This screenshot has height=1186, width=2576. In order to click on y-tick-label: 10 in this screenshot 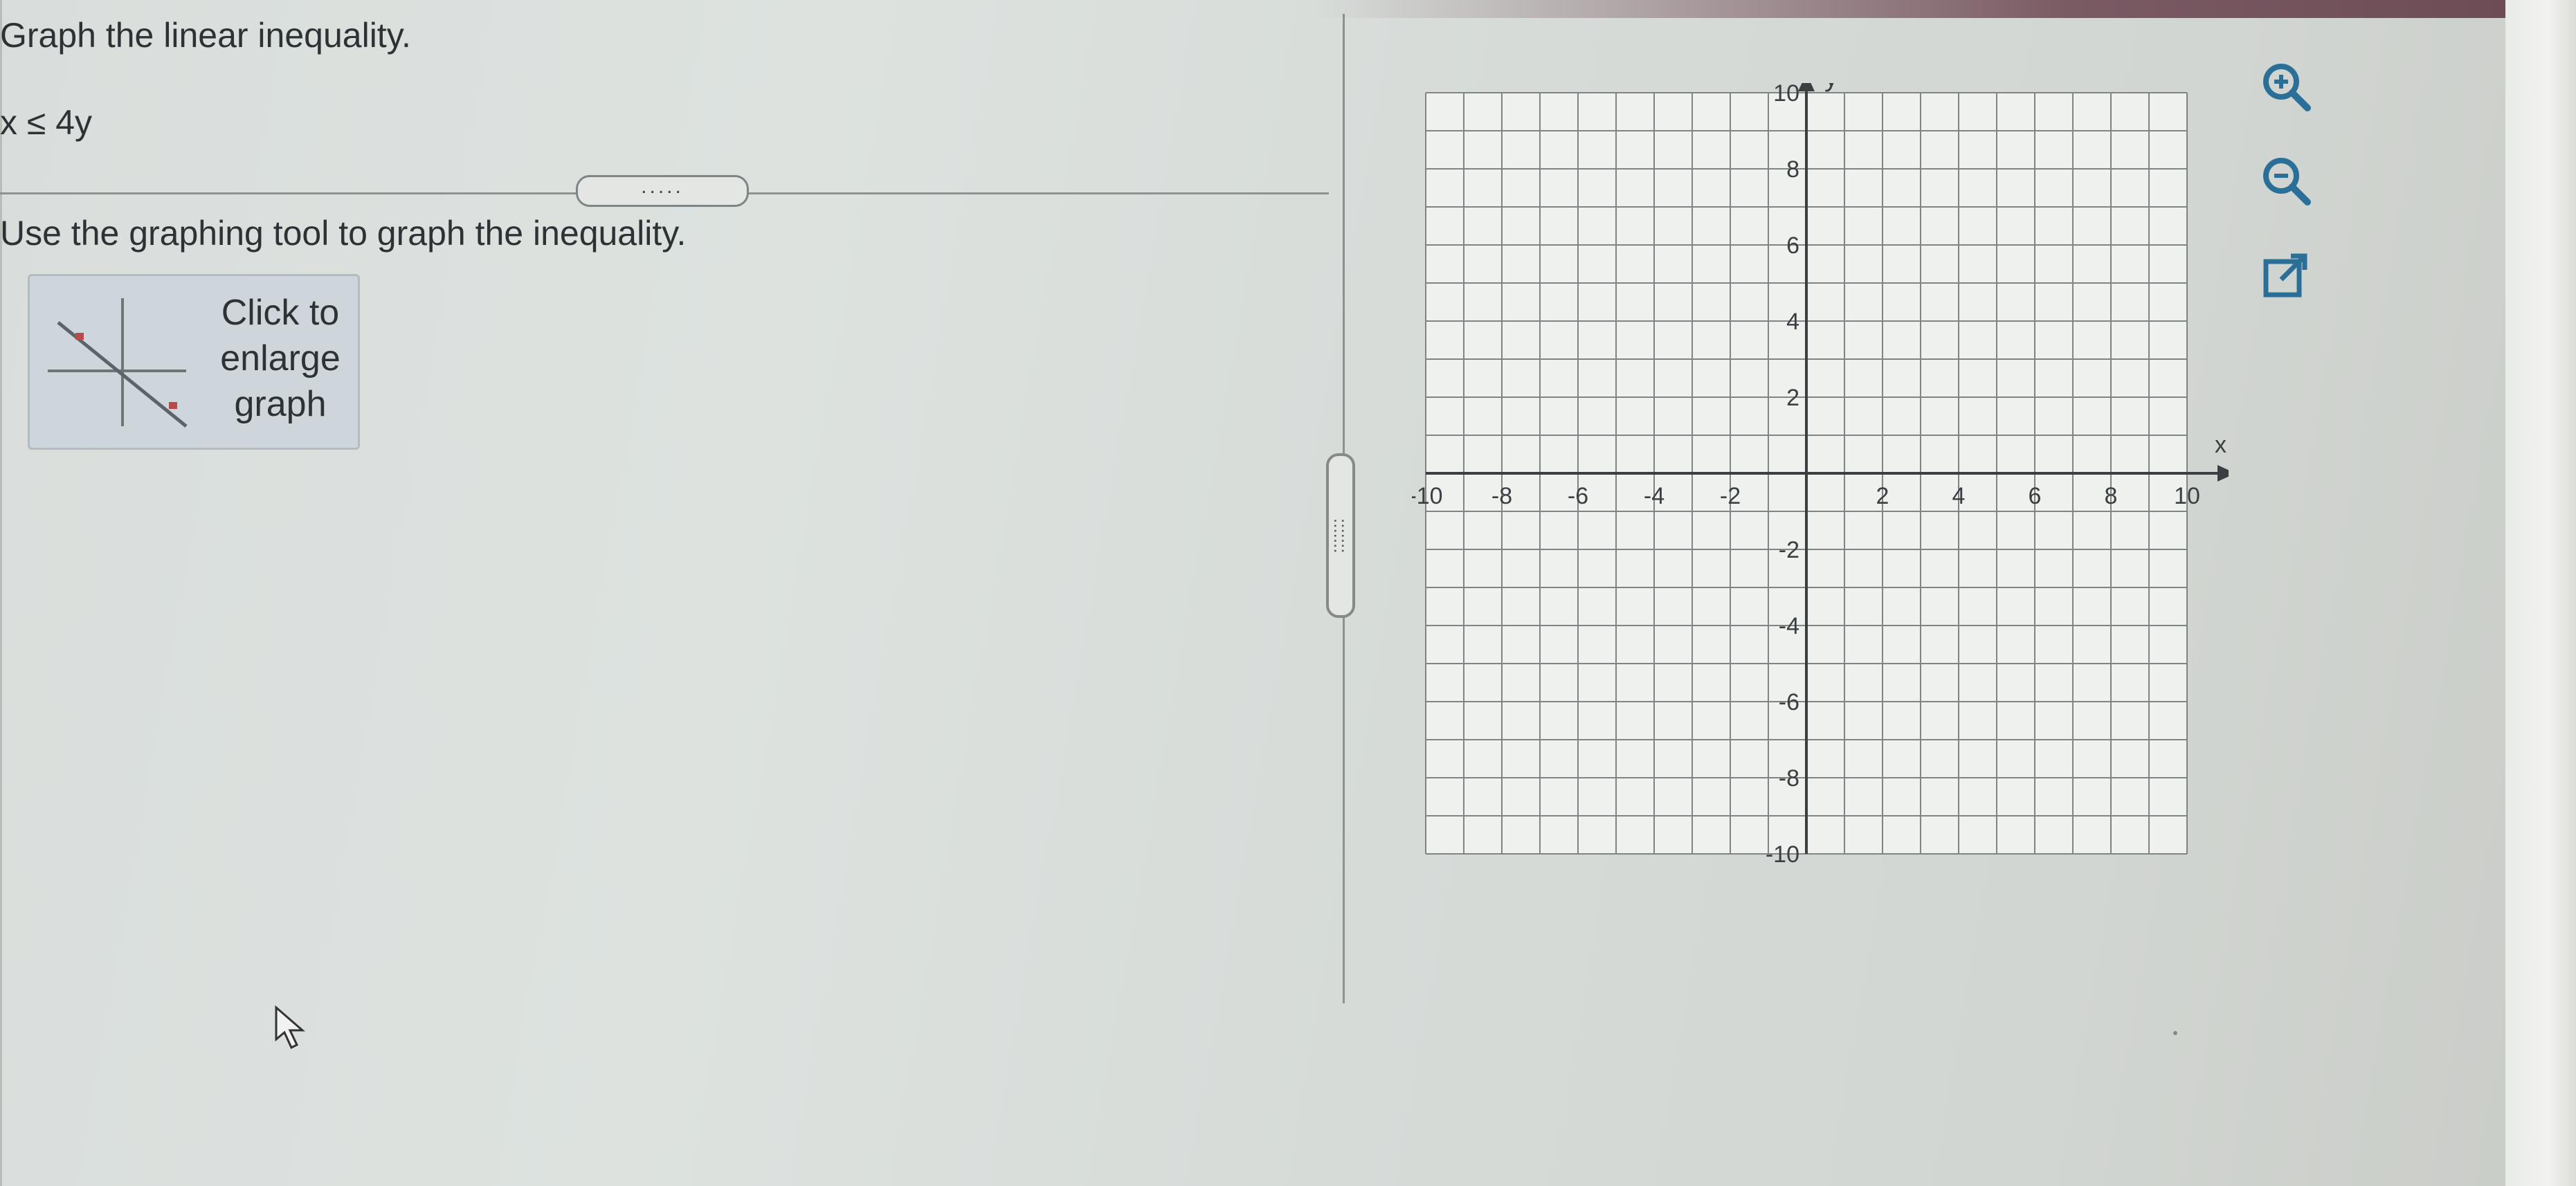, I will do `click(1786, 95)`.